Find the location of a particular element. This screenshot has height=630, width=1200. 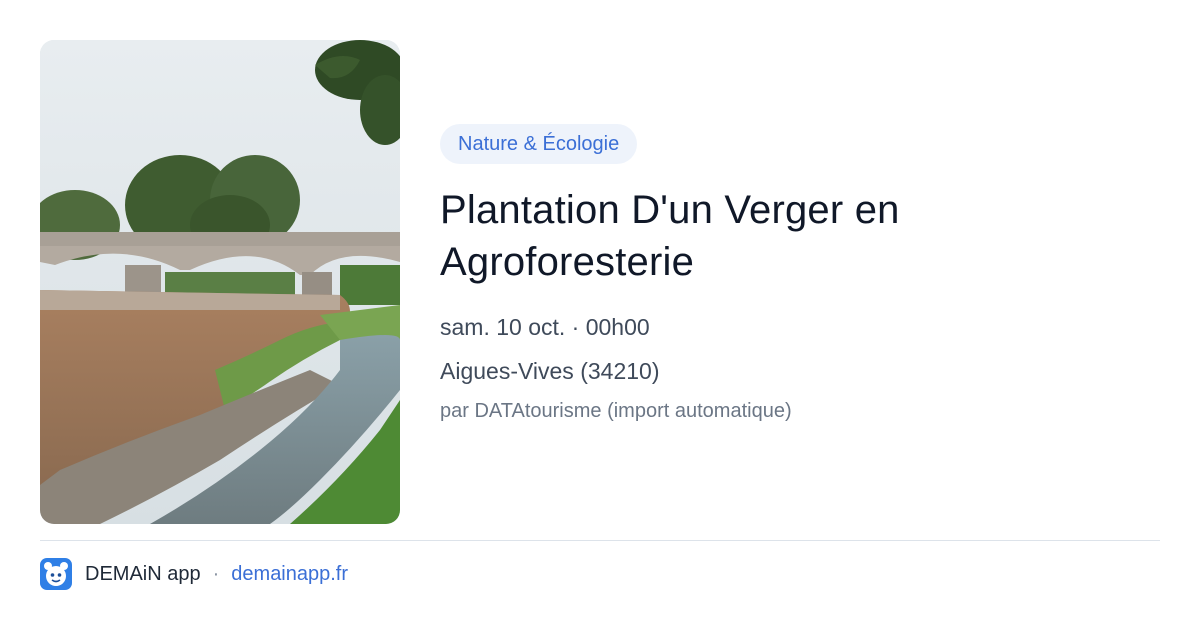

category-badge: Nature & Écologie is located at coordinates (539, 144).